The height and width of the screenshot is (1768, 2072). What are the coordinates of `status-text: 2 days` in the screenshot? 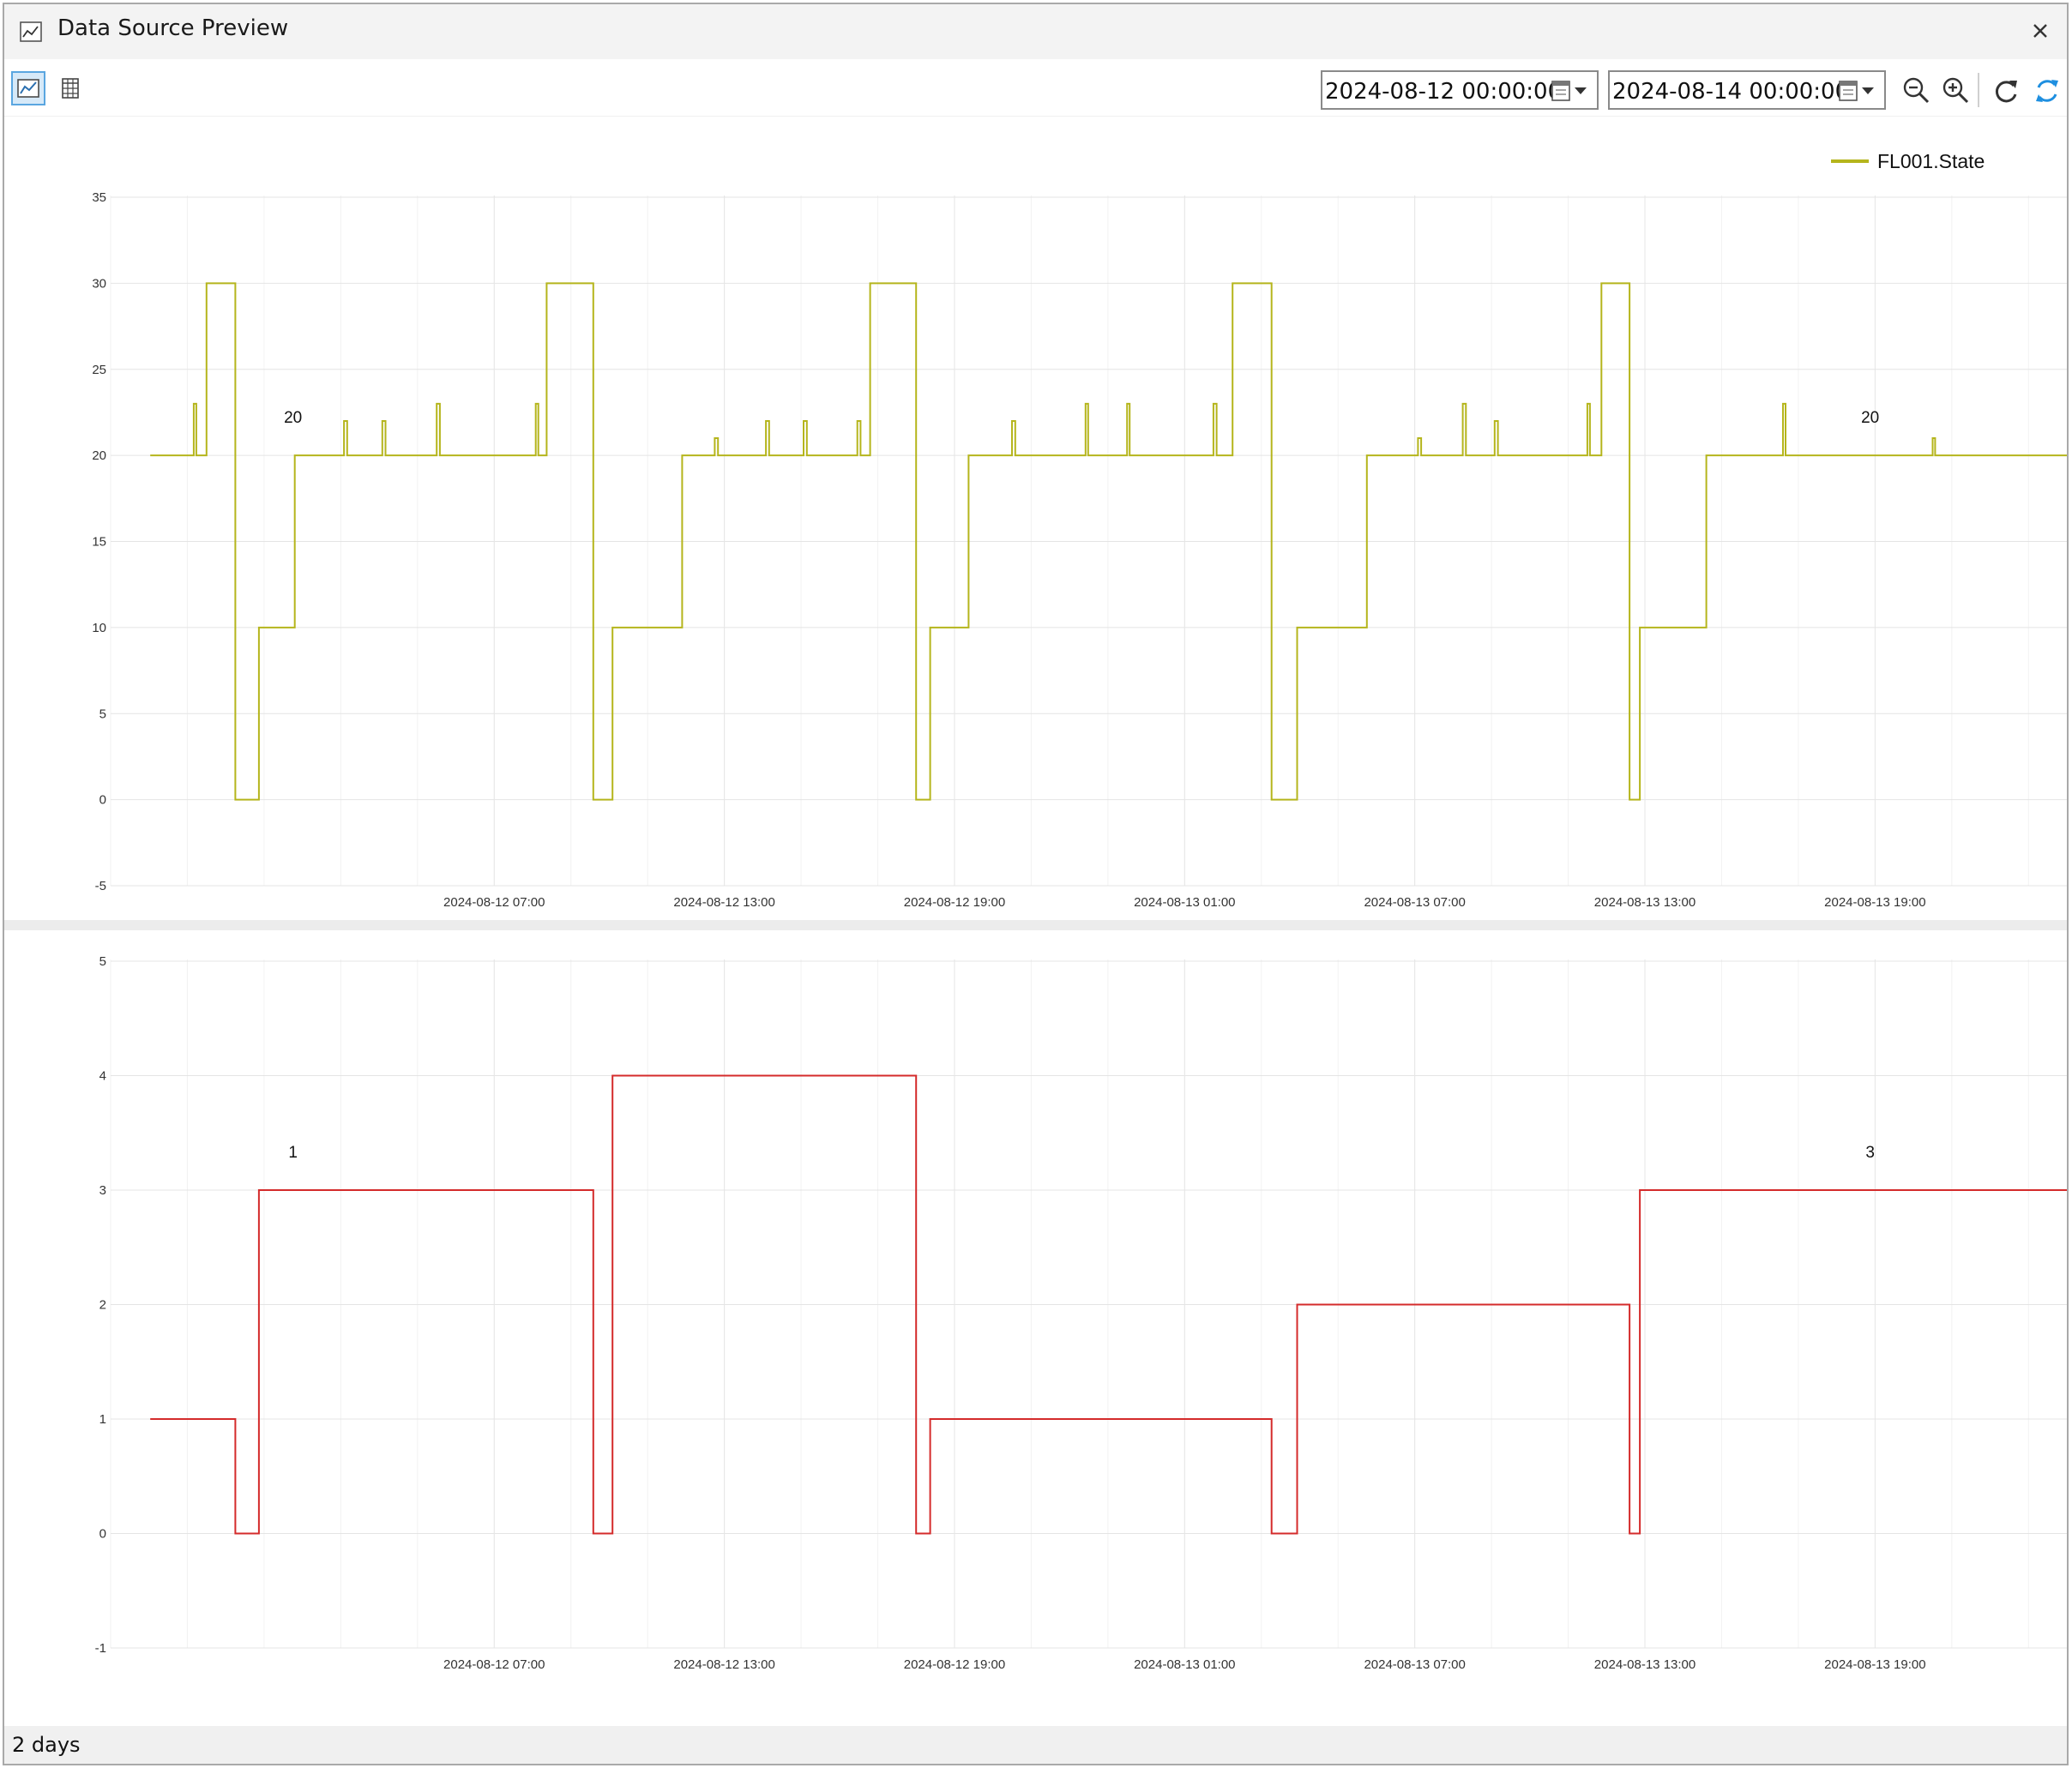 It's located at (46, 1745).